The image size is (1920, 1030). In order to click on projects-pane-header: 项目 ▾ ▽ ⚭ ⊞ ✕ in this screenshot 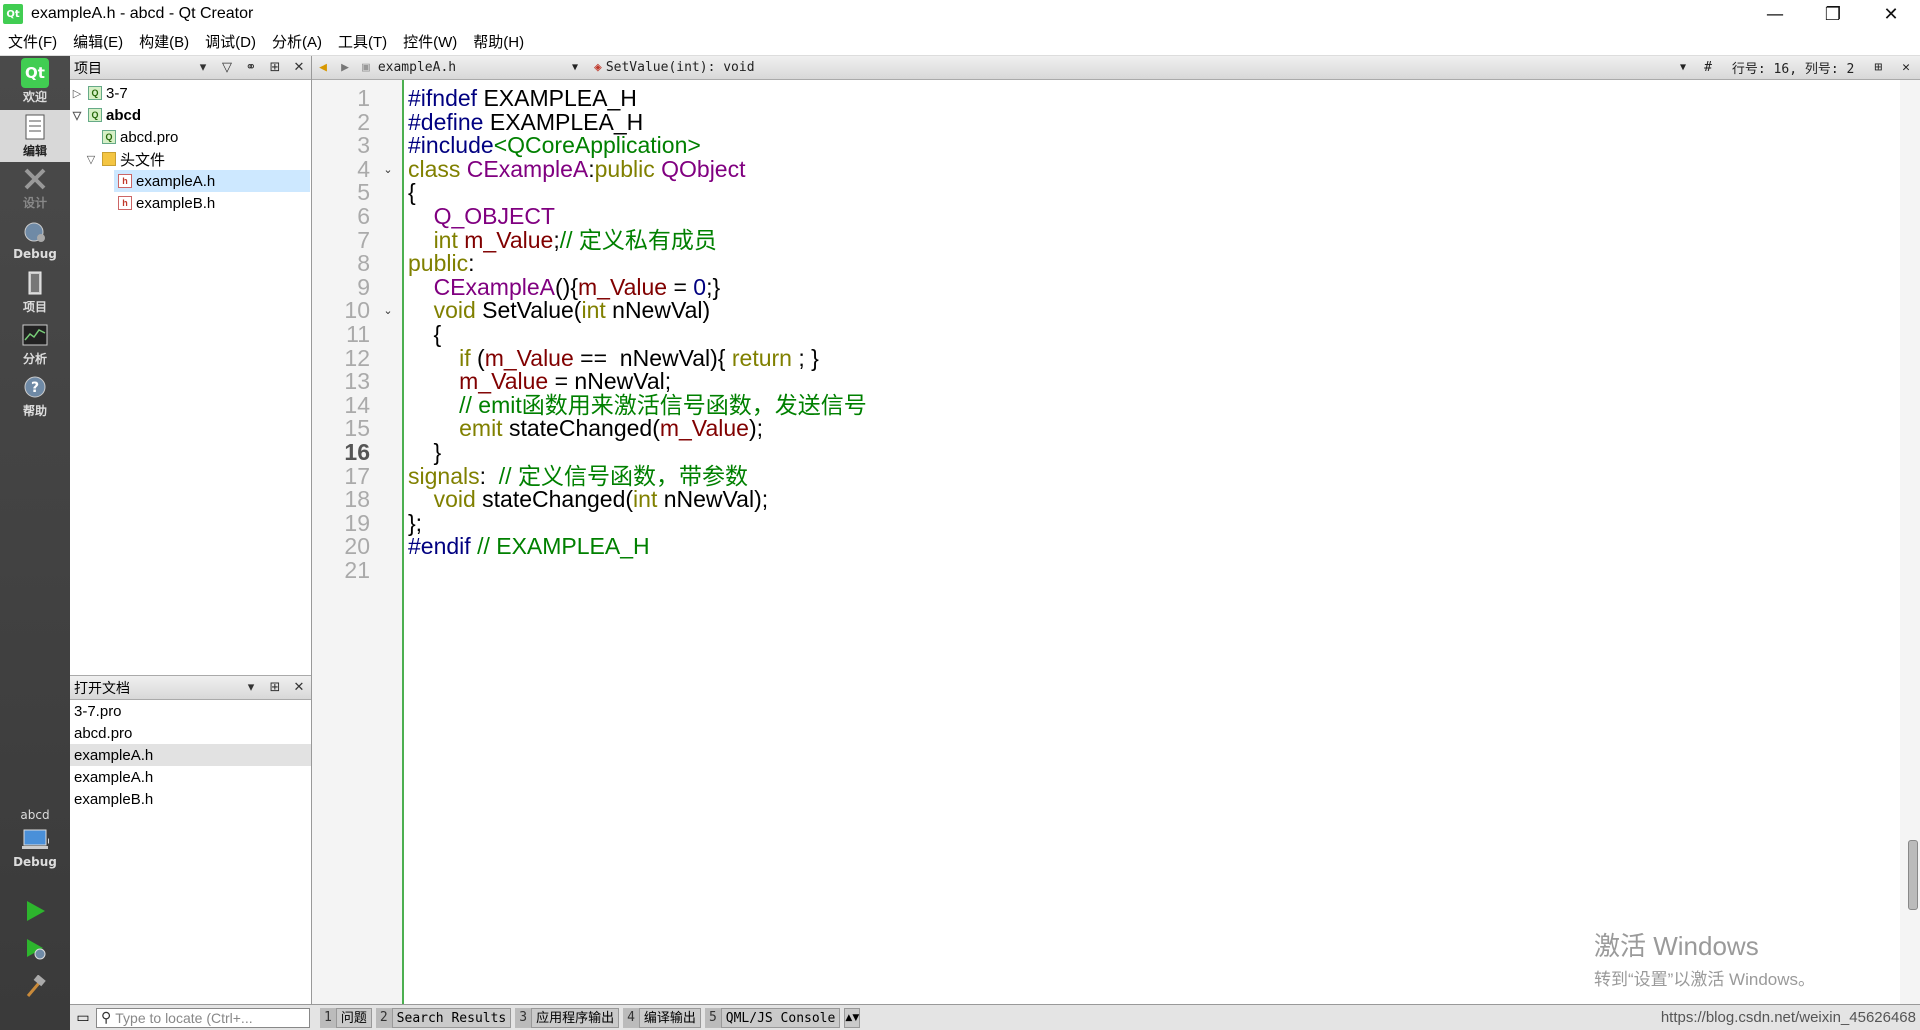, I will do `click(190, 68)`.